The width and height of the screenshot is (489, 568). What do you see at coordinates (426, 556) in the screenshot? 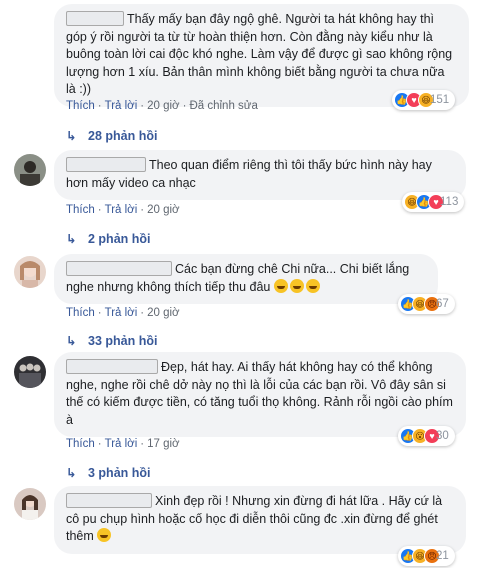
I see `reaction-summary: 👍 😆 😠 21` at bounding box center [426, 556].